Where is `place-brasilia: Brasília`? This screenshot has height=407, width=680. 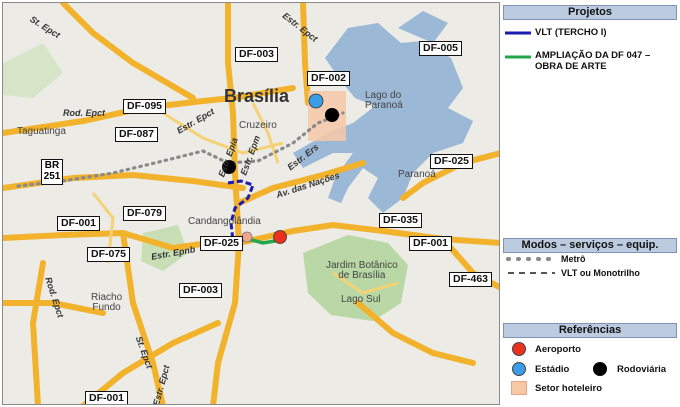
place-brasilia: Brasília is located at coordinates (257, 96).